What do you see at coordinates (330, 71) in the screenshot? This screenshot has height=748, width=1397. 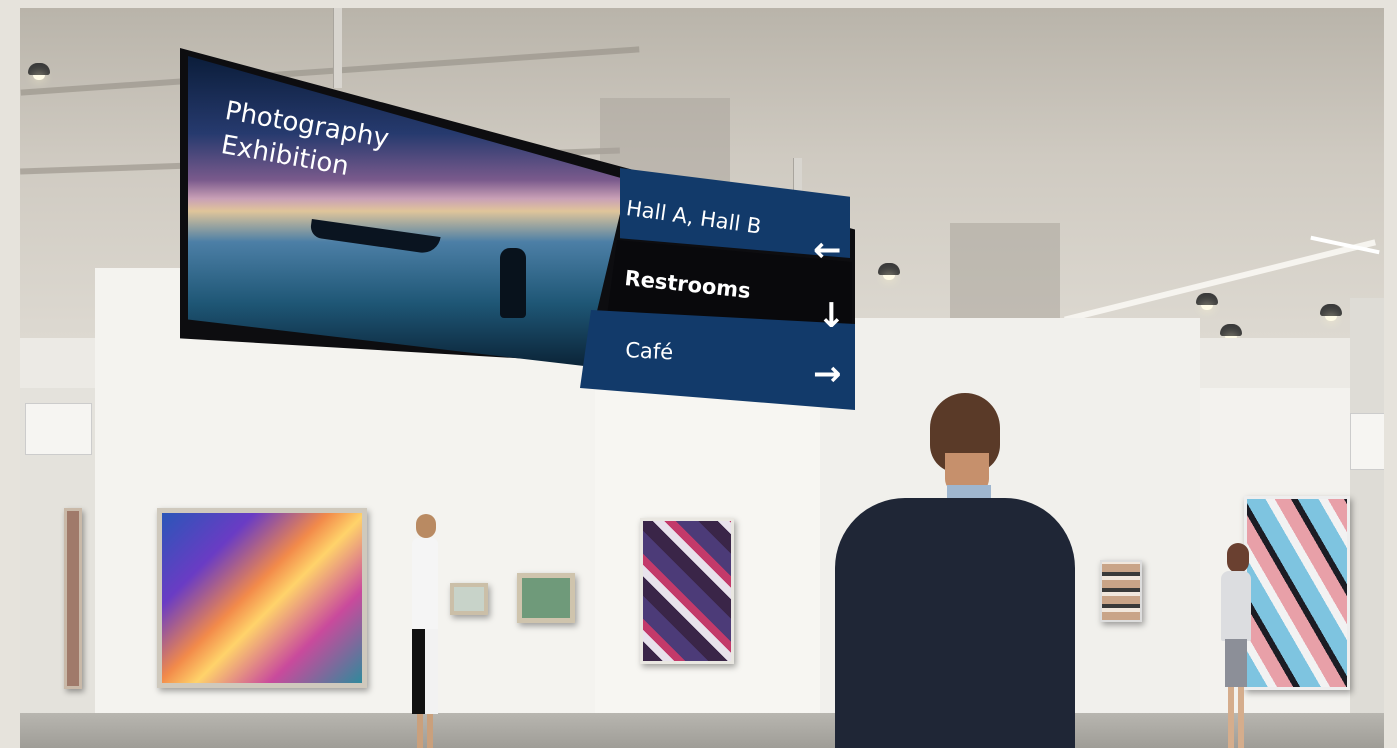 I see `ceiling-beam` at bounding box center [330, 71].